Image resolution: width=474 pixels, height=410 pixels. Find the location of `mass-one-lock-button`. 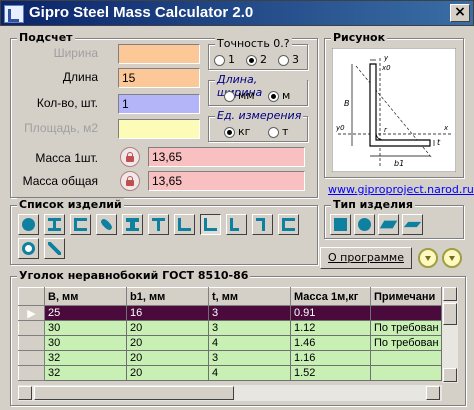

mass-one-lock-button is located at coordinates (130, 157).